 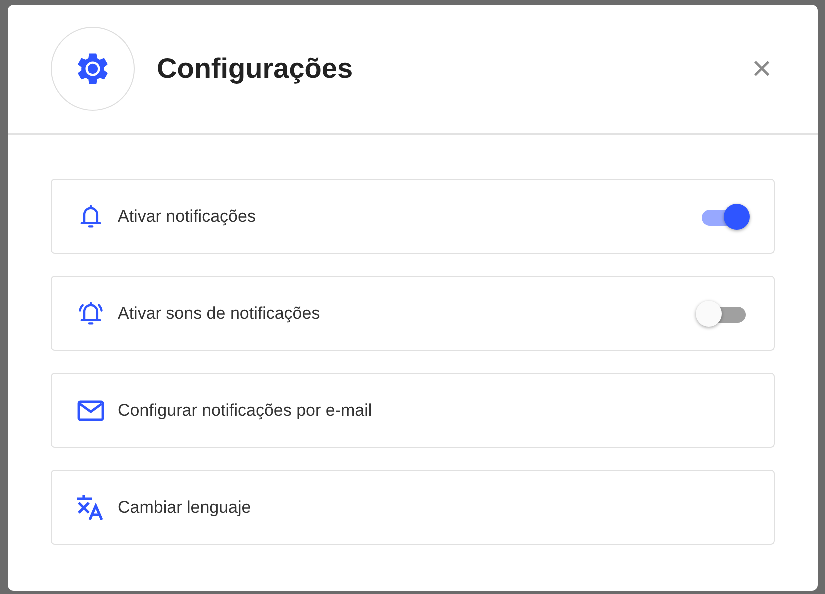 I want to click on setting-label: Cambiar lenguaje, so click(x=185, y=508).